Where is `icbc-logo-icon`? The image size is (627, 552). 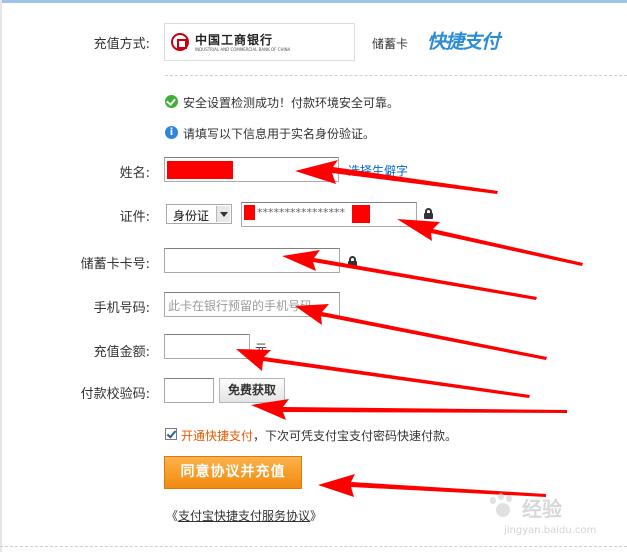 icbc-logo-icon is located at coordinates (180, 42).